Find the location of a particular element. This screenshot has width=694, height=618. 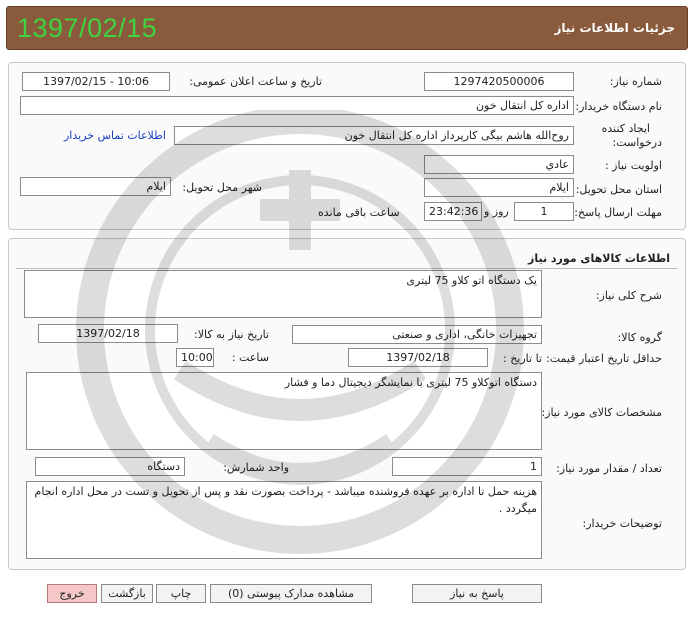

time-label: ساعت : is located at coordinates (250, 357).